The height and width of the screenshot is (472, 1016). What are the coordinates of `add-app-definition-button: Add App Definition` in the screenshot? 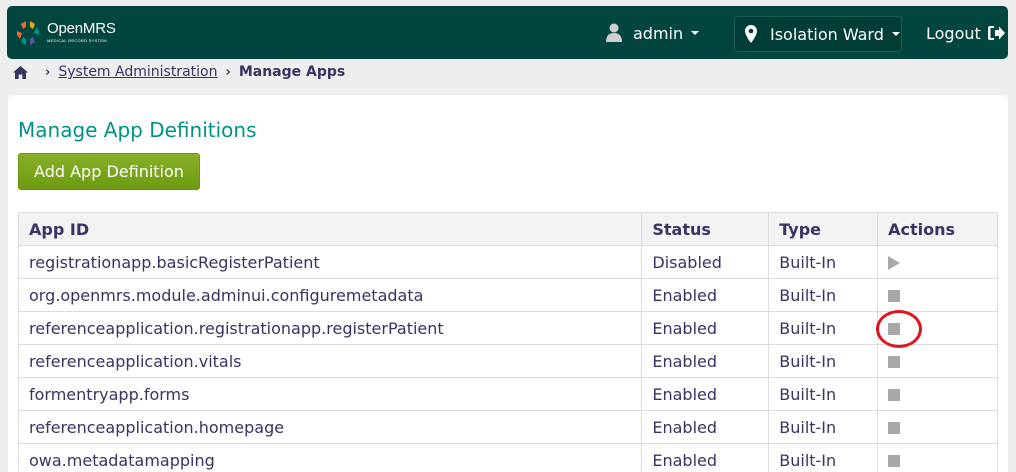 It's located at (109, 171).